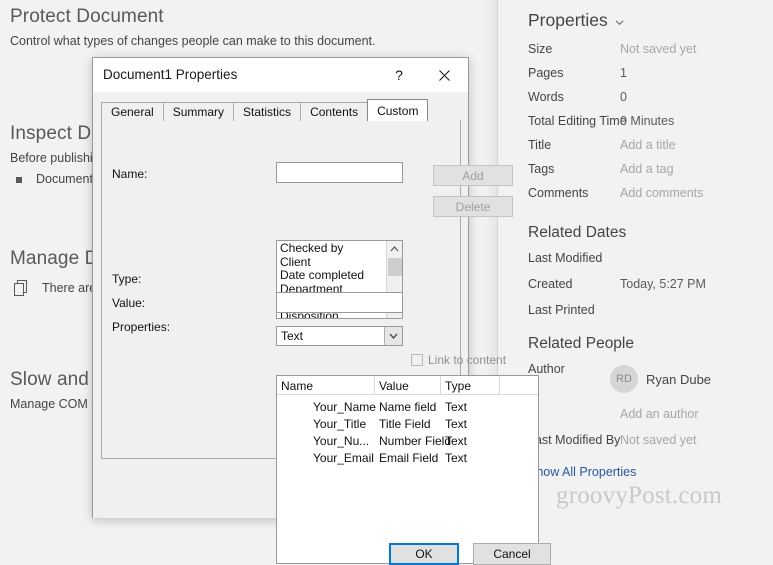 Image resolution: width=773 pixels, height=565 pixels. Describe the element at coordinates (424, 554) in the screenshot. I see `ok-button: OK` at that location.